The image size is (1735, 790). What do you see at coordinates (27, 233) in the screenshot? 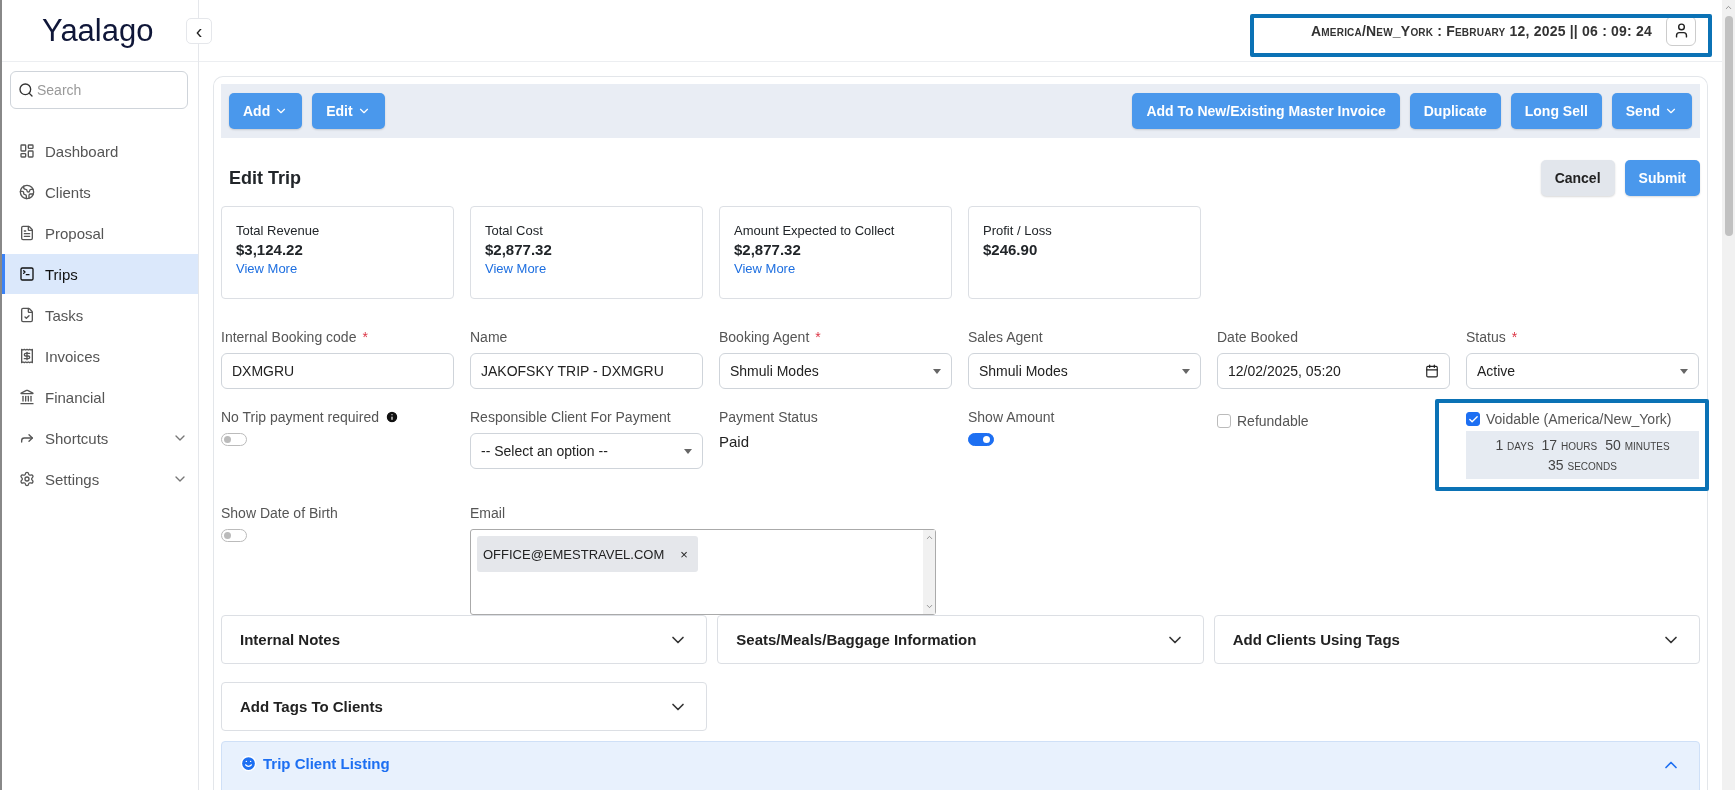
I see `document-icon` at bounding box center [27, 233].